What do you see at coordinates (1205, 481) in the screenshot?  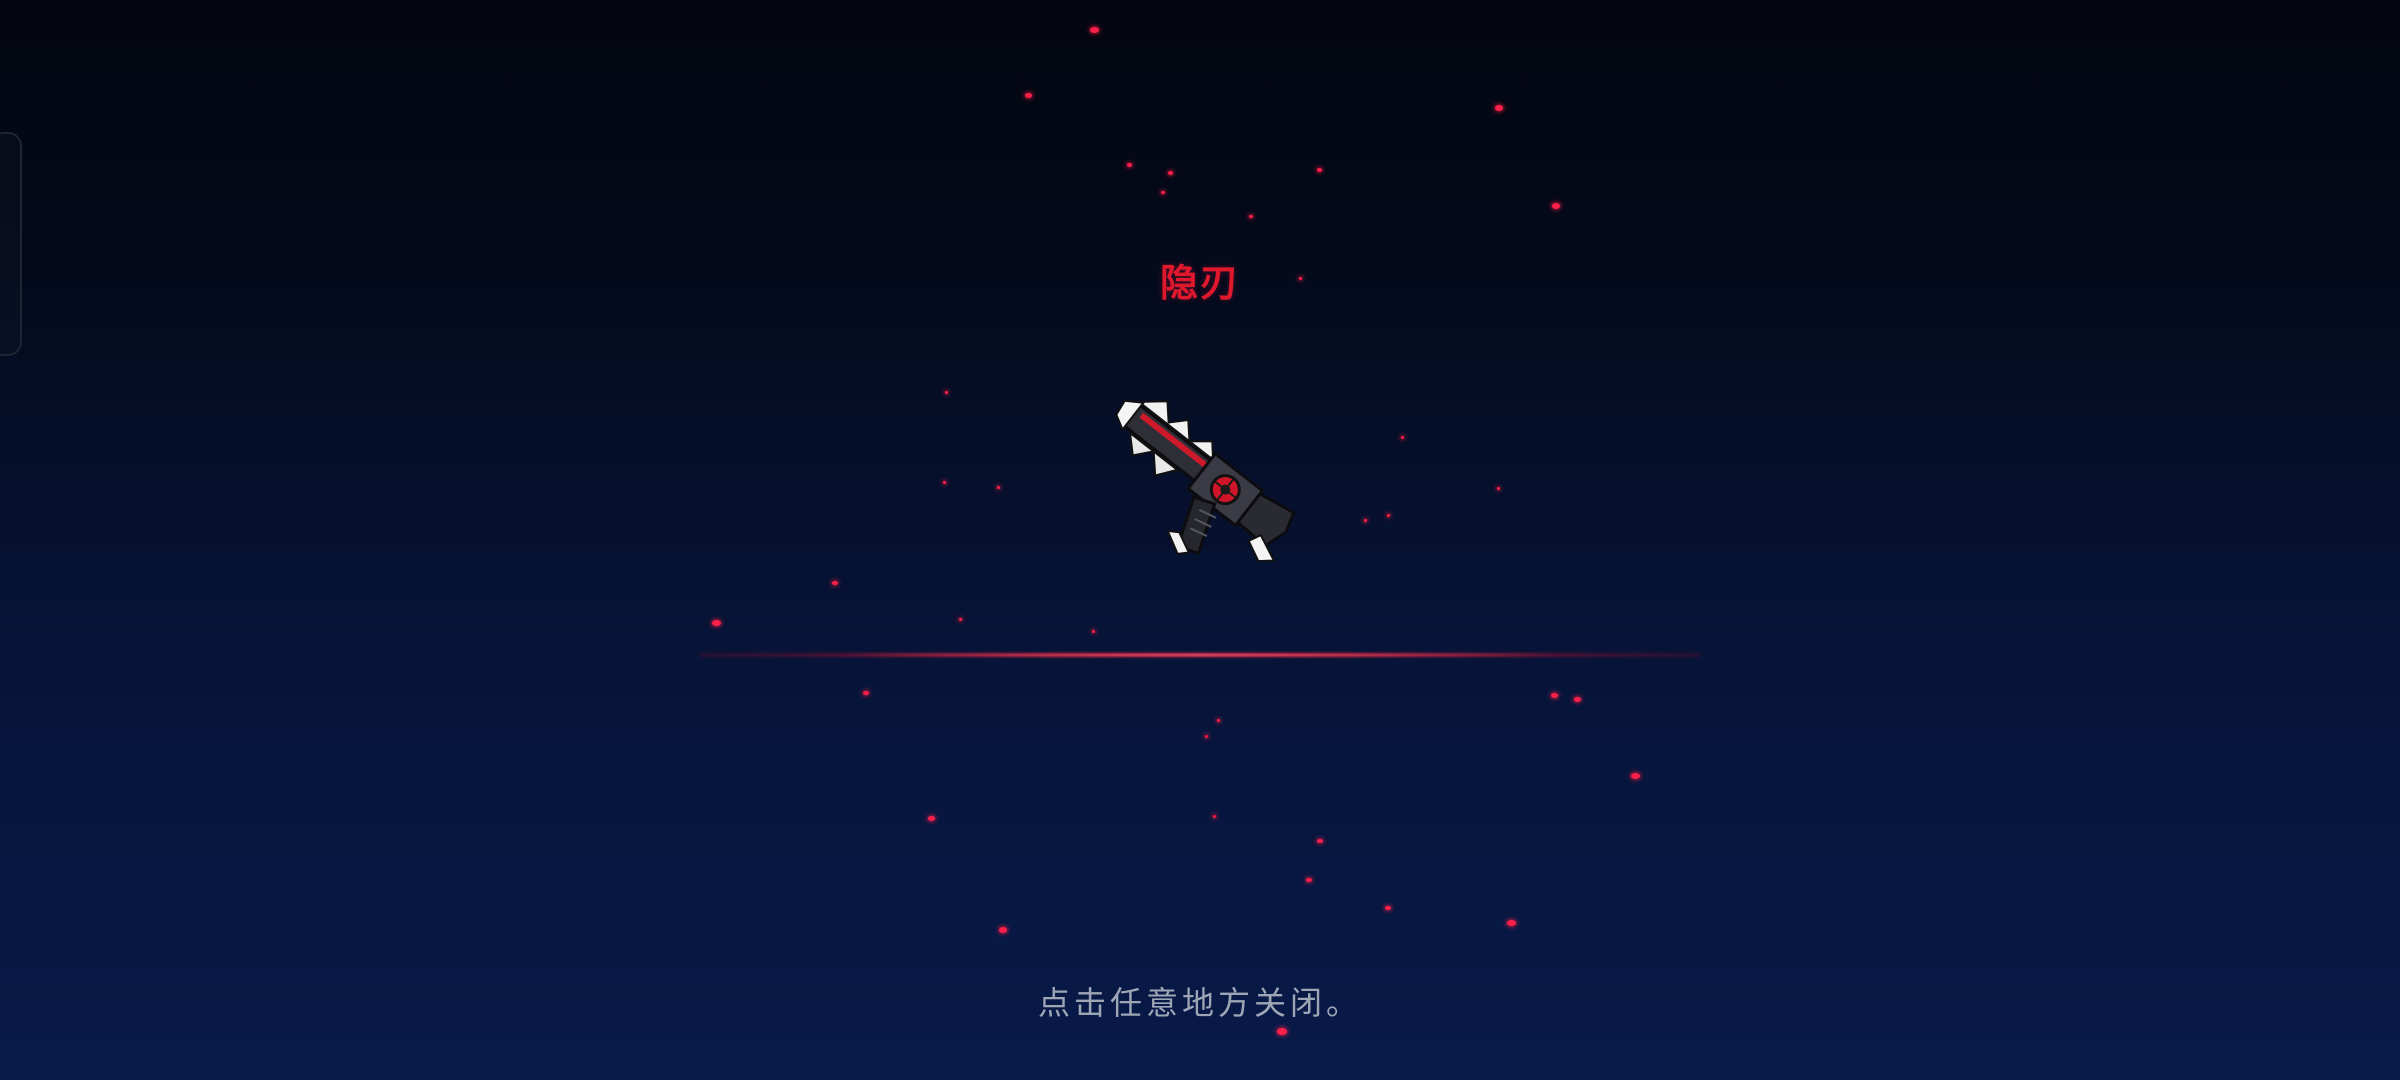 I see `weapon-gun-icon` at bounding box center [1205, 481].